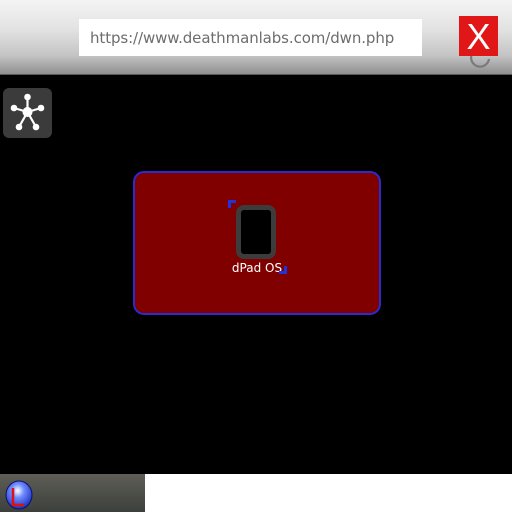 Image resolution: width=512 pixels, height=512 pixels. Describe the element at coordinates (232, 204) in the screenshot. I see `selection-corner-top-left` at that location.